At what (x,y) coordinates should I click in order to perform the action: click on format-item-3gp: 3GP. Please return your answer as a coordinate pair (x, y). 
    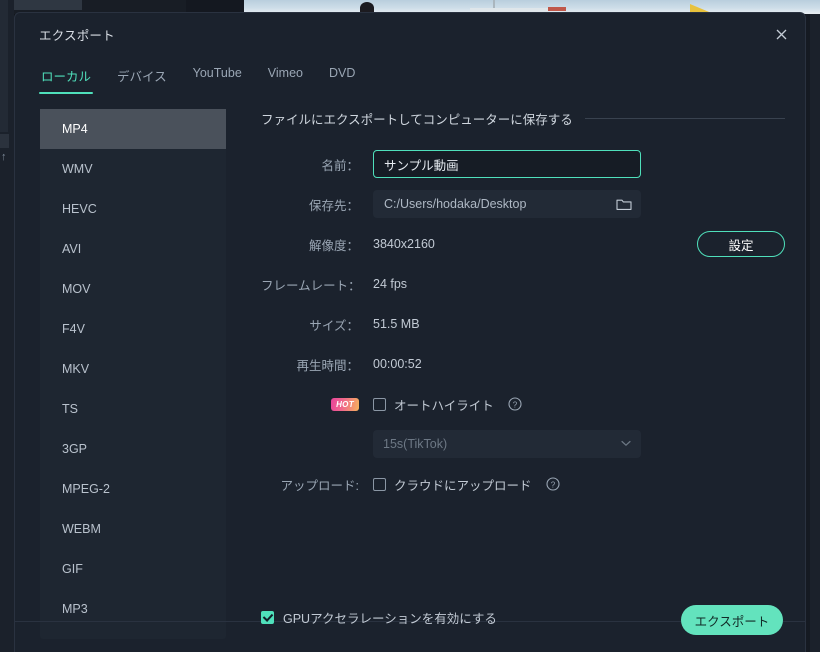
    Looking at the image, I should click on (133, 449).